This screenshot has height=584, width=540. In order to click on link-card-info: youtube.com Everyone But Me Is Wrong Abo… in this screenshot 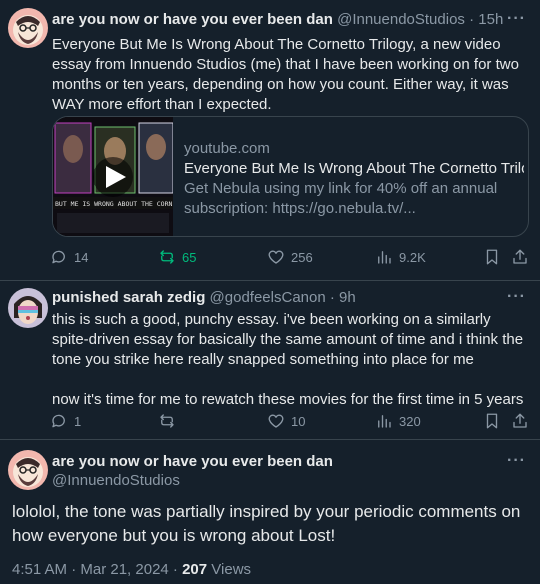, I will do `click(354, 179)`.